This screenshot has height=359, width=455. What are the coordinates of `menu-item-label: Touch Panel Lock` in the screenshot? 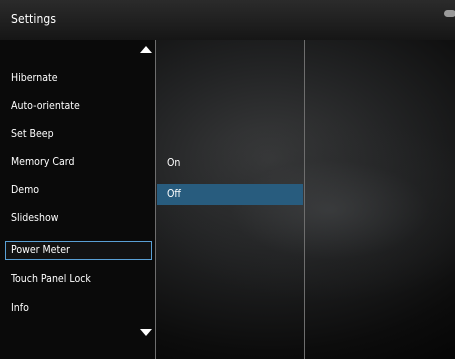 It's located at (51, 279).